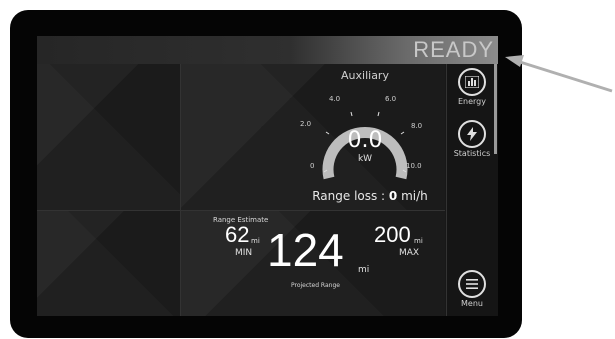 The image size is (615, 339). I want to click on pointer-arrow, so click(559, 74).